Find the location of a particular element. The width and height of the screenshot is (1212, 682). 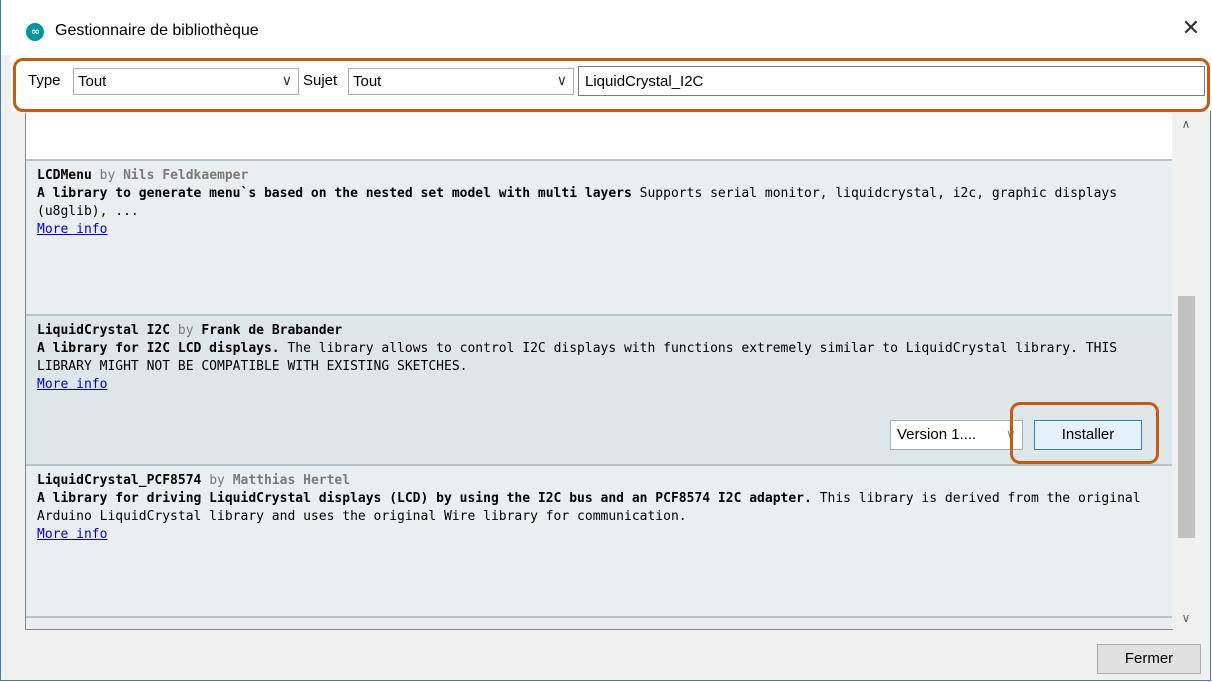

install-highlight-box is located at coordinates (1084, 433).